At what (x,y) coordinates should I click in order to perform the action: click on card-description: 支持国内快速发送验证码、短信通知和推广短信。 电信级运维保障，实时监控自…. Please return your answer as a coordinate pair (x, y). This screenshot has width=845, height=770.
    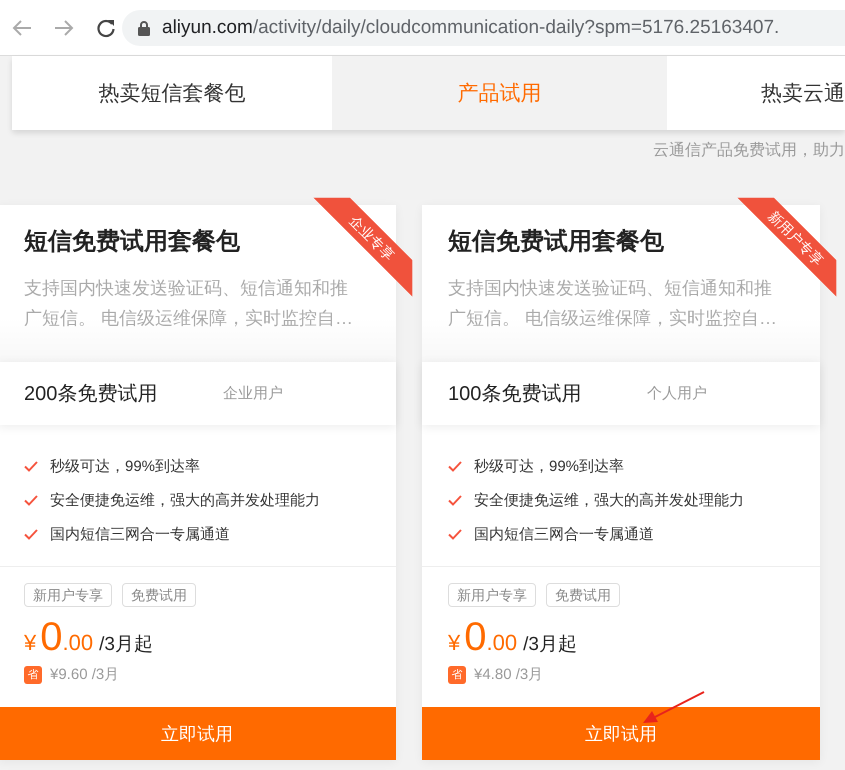
    Looking at the image, I should click on (613, 303).